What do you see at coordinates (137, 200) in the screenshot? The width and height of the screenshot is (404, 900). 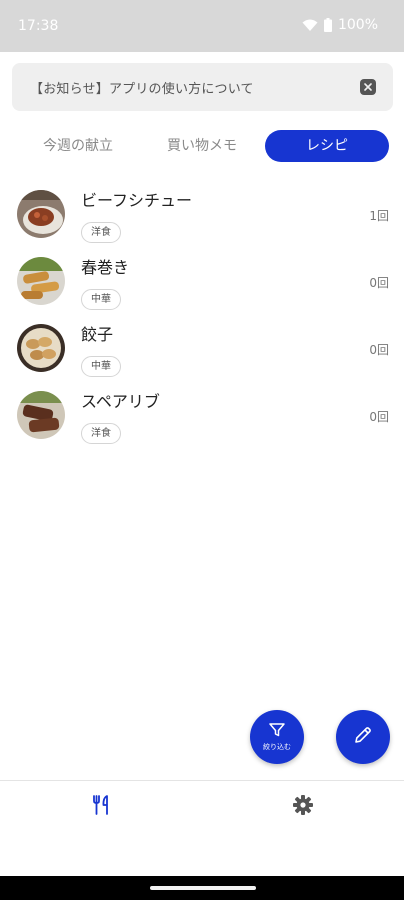 I see `recipe-name: ビーフシチュー` at bounding box center [137, 200].